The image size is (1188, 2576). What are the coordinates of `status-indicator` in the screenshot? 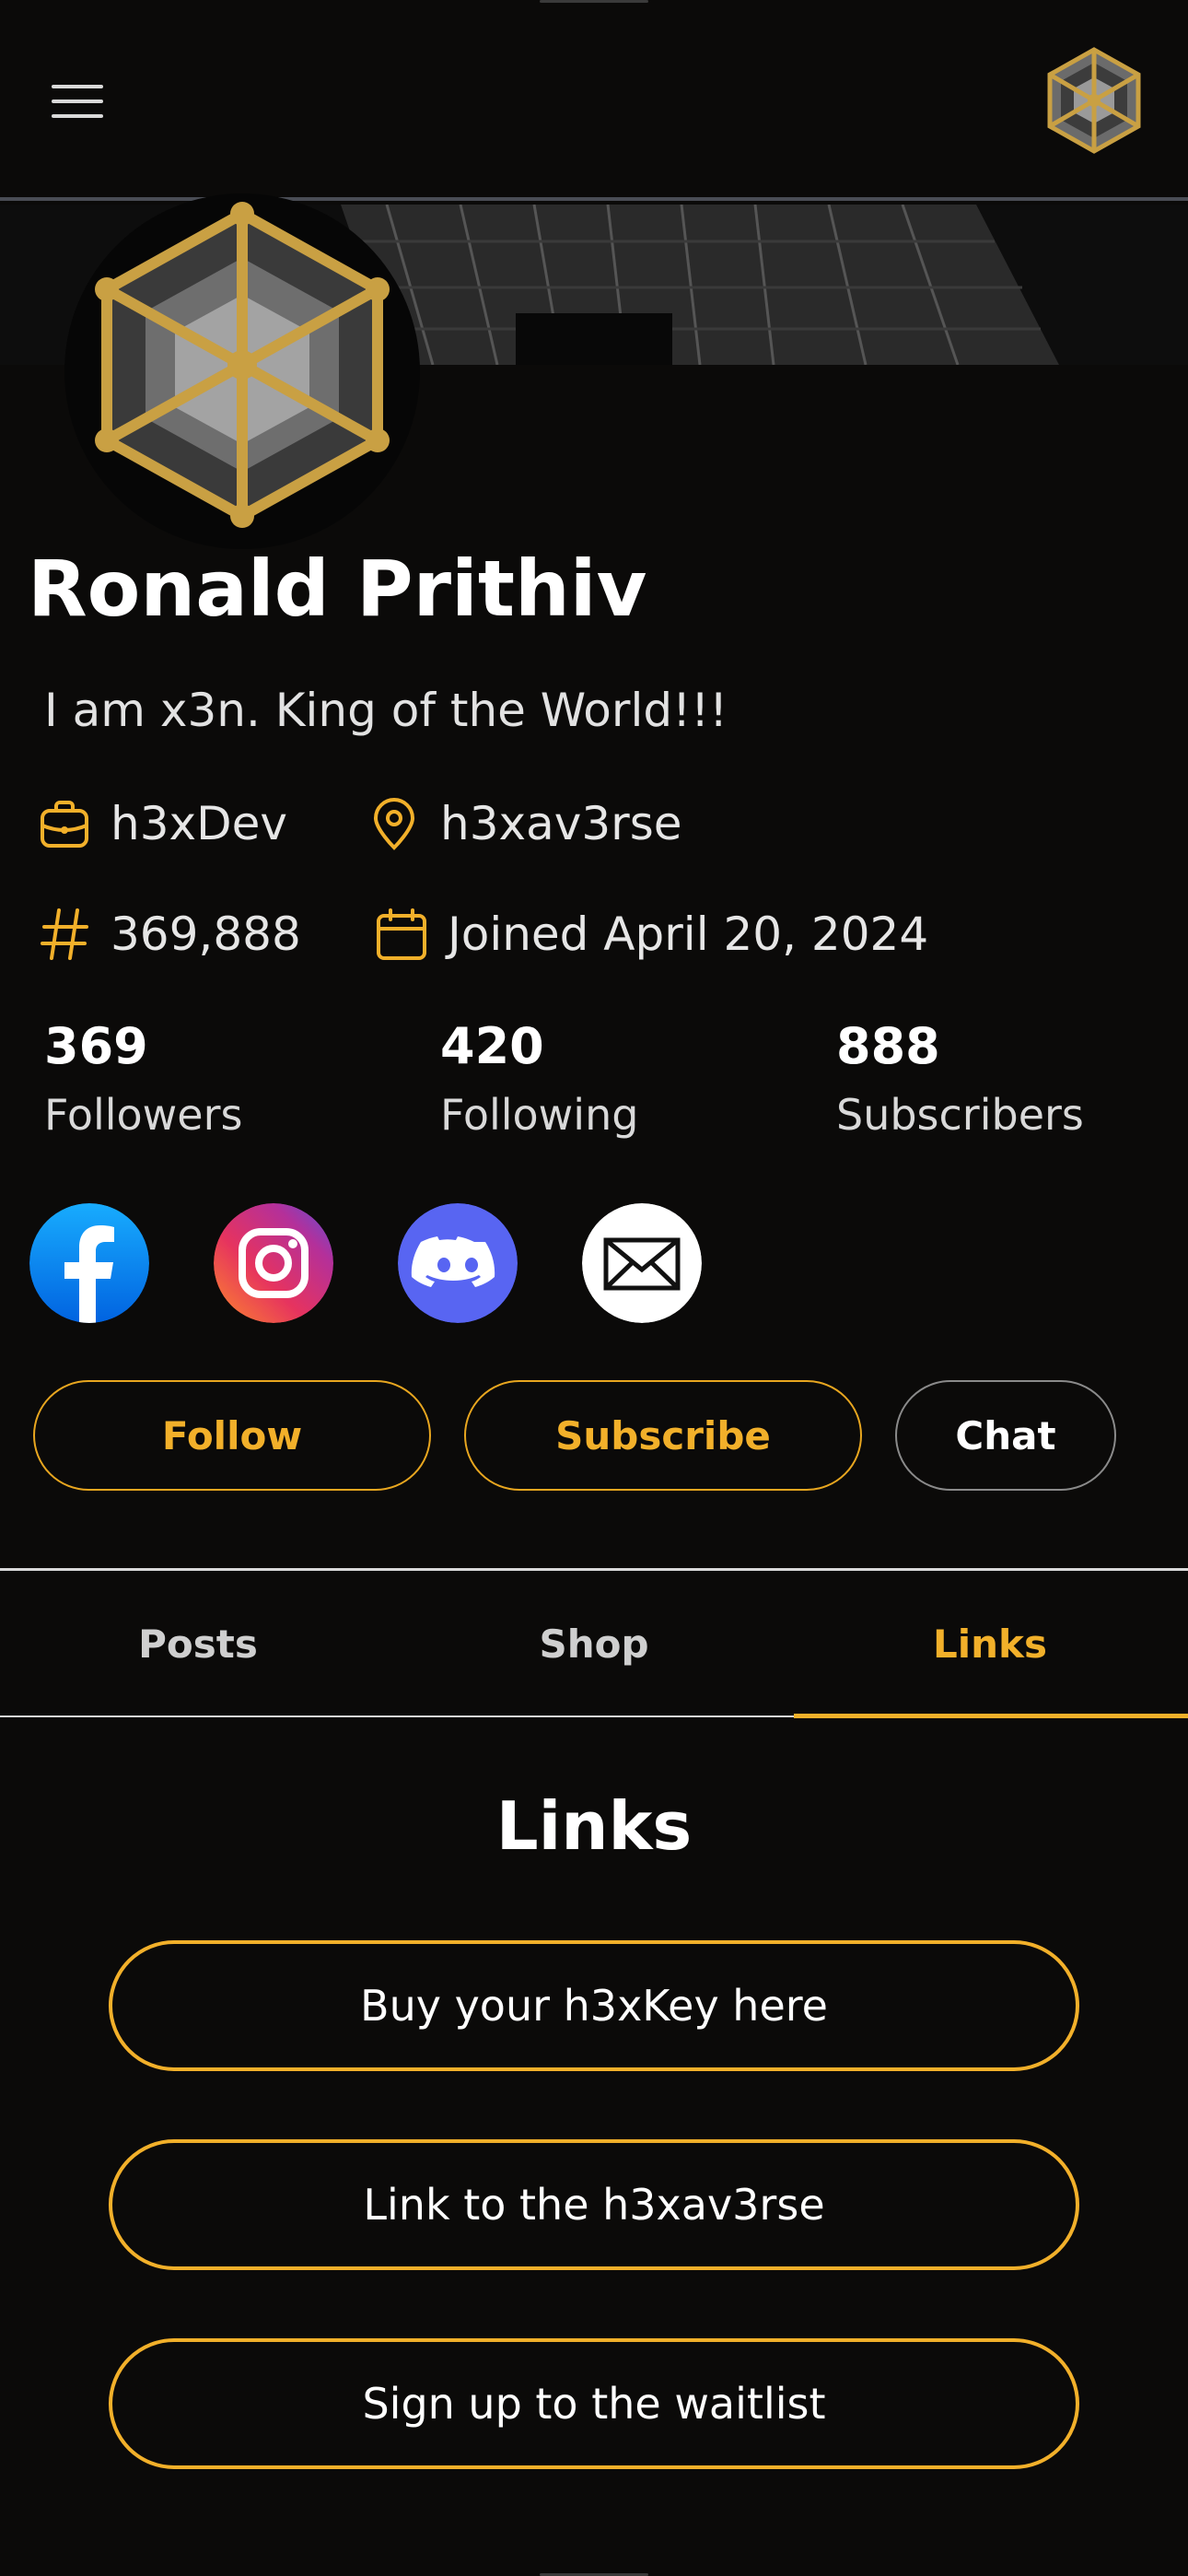 It's located at (594, 1).